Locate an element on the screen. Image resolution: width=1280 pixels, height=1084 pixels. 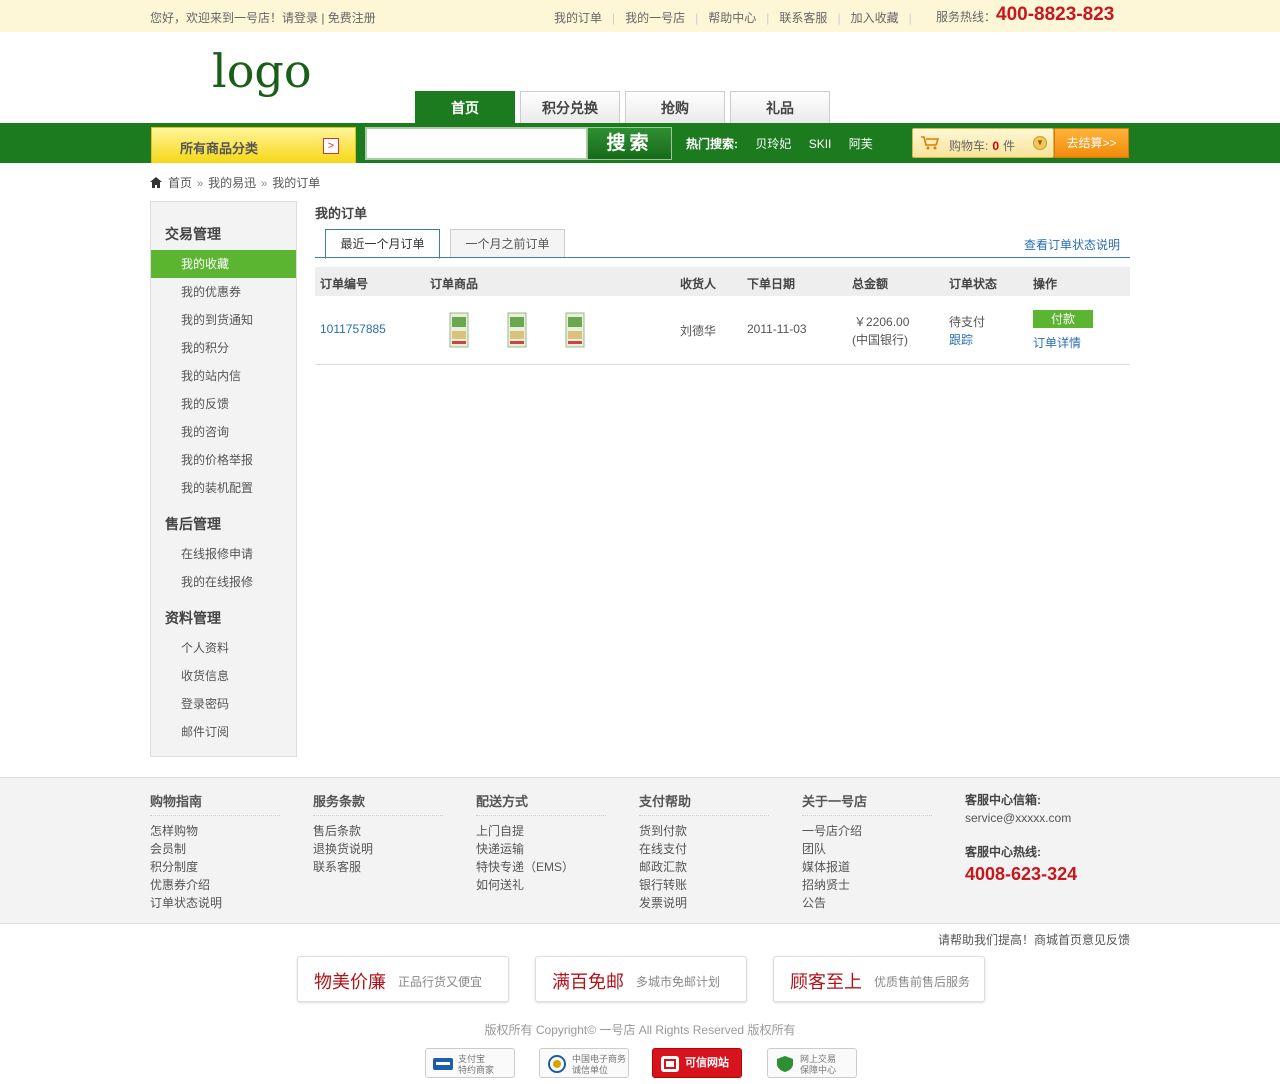
sidebar-item-favorites: 我的收藏 is located at coordinates (223, 264).